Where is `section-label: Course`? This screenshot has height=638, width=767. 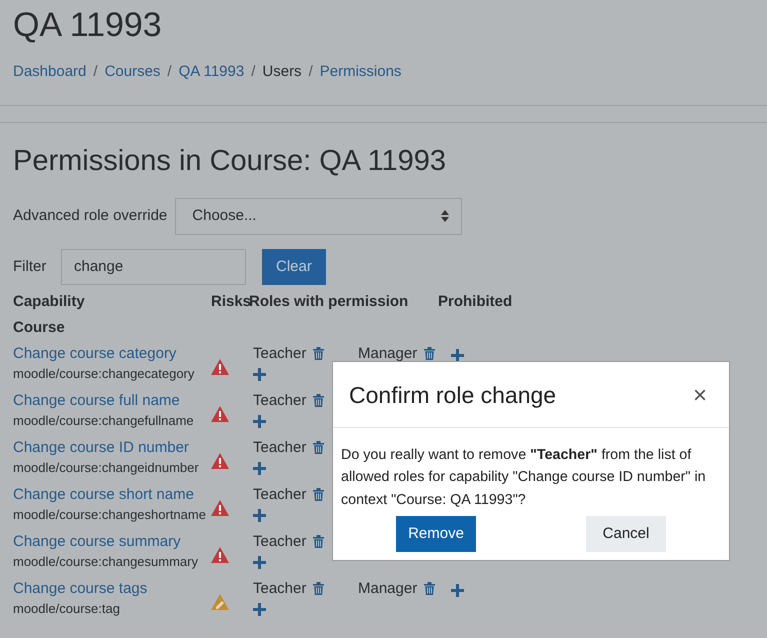
section-label: Course is located at coordinates (39, 328).